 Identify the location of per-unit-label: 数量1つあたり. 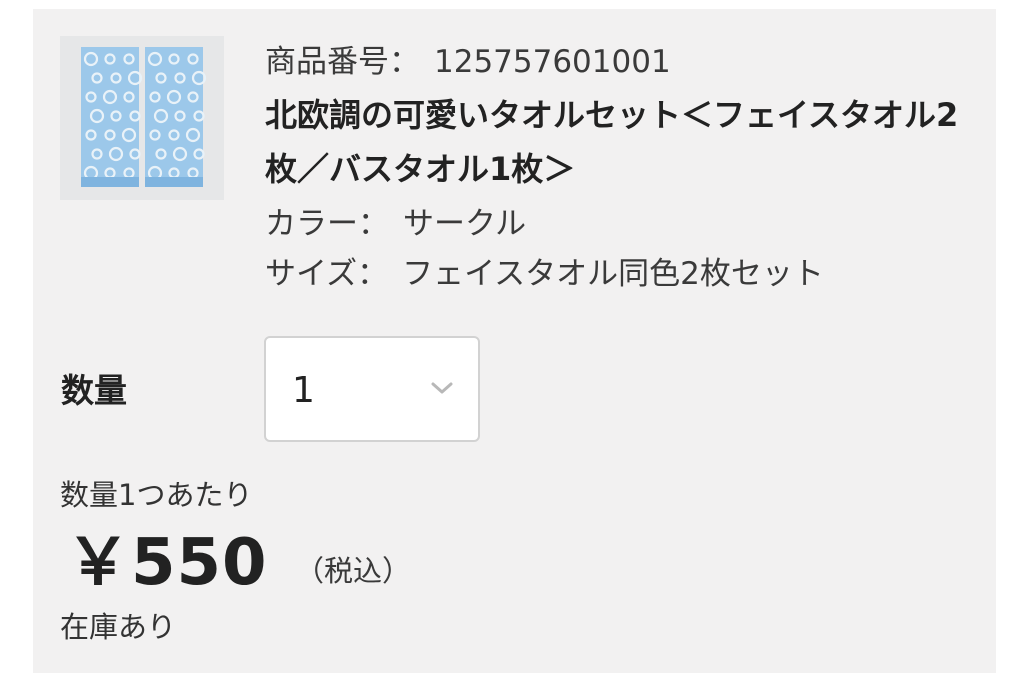
(156, 495).